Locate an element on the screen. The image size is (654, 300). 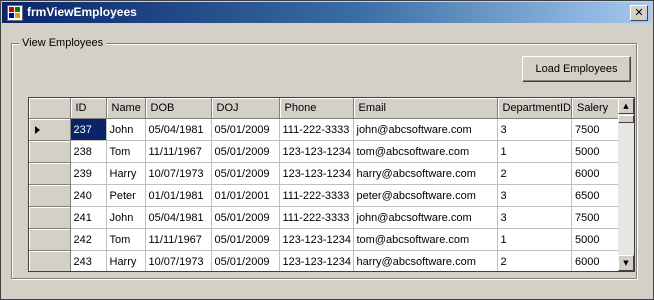
form-icon is located at coordinates (15, 13).